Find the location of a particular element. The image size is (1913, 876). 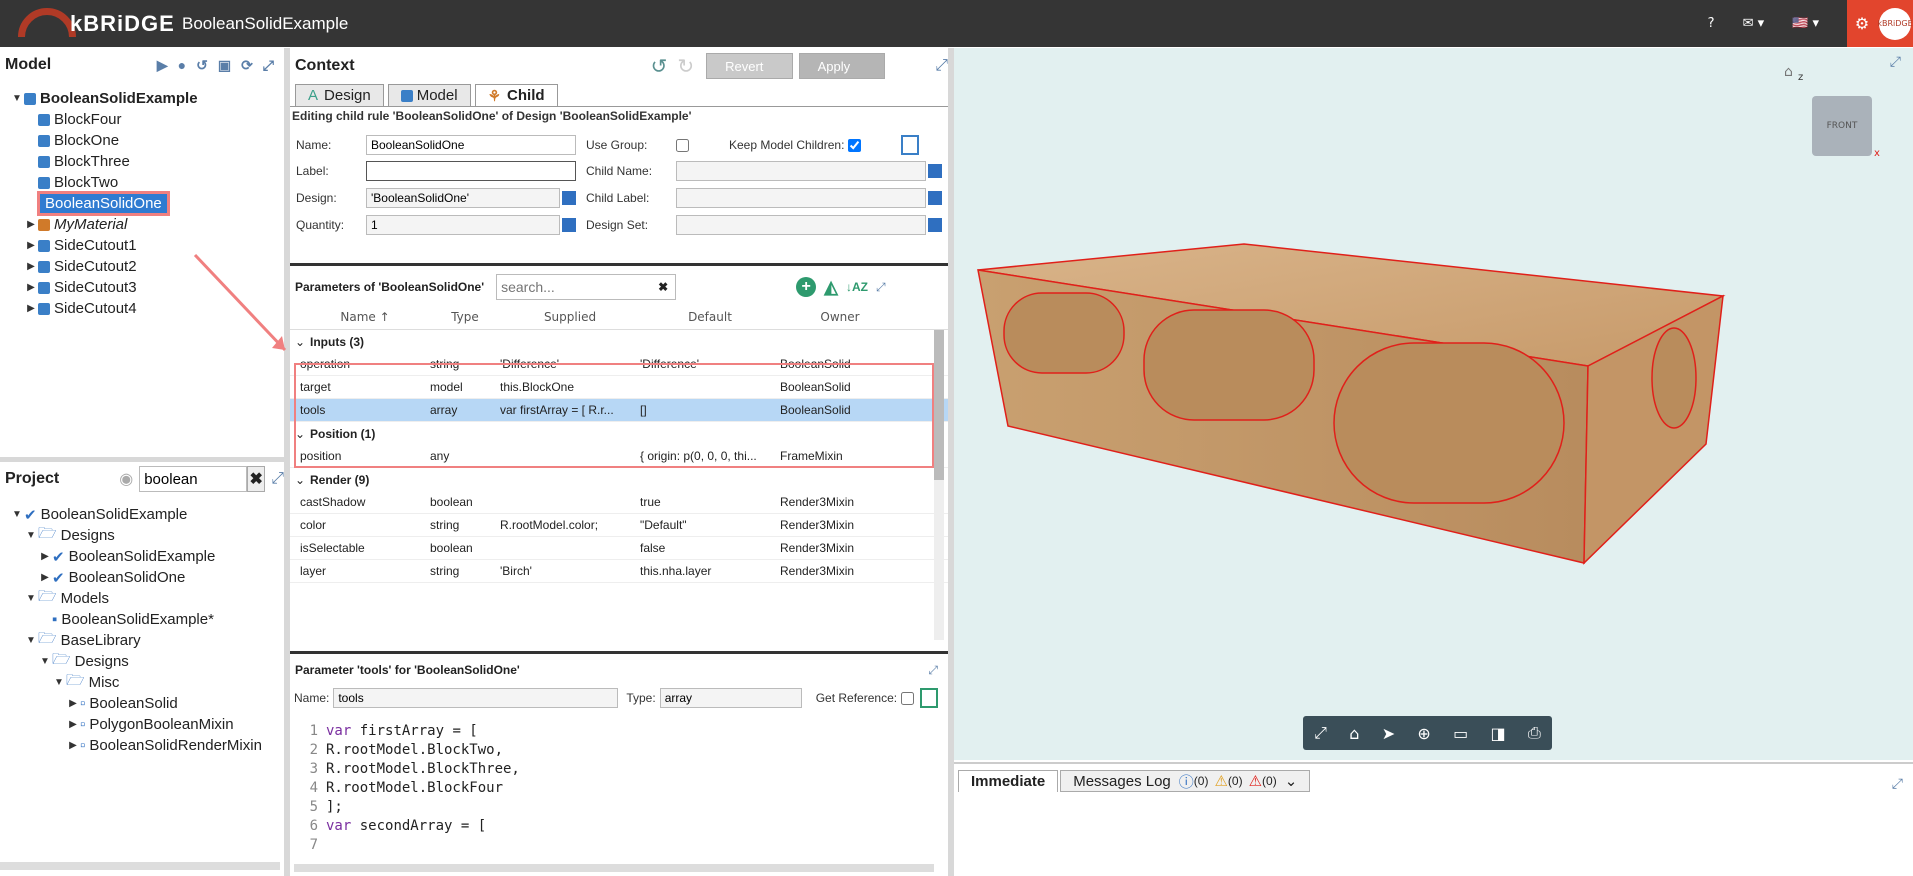

document-icon is located at coordinates (910, 145).